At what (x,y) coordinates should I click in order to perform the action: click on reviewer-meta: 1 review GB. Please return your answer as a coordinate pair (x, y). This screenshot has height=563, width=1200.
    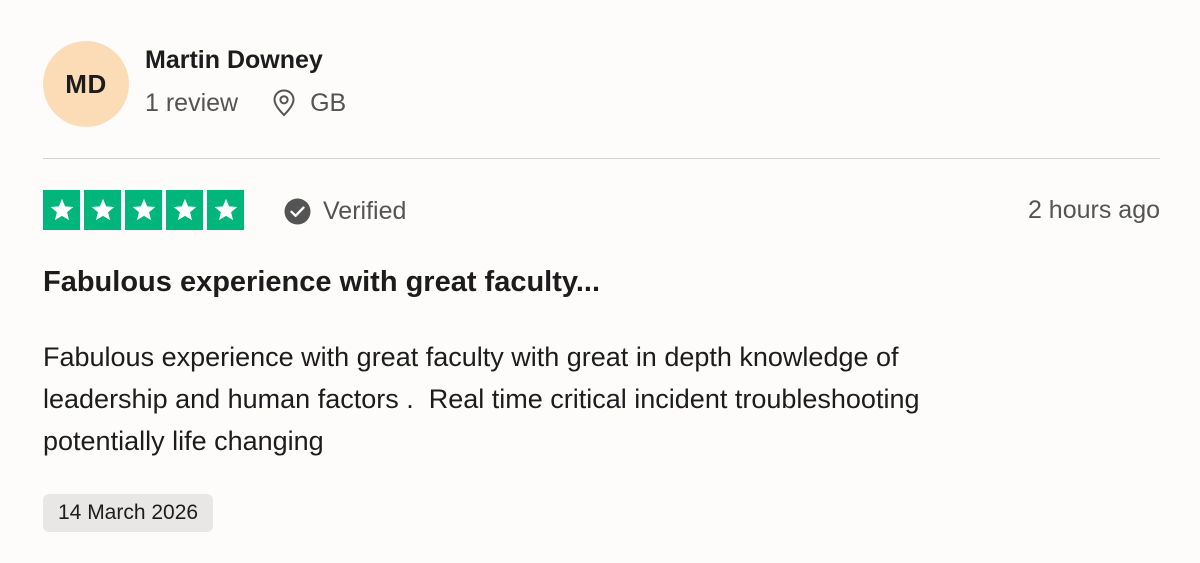
    Looking at the image, I should click on (245, 103).